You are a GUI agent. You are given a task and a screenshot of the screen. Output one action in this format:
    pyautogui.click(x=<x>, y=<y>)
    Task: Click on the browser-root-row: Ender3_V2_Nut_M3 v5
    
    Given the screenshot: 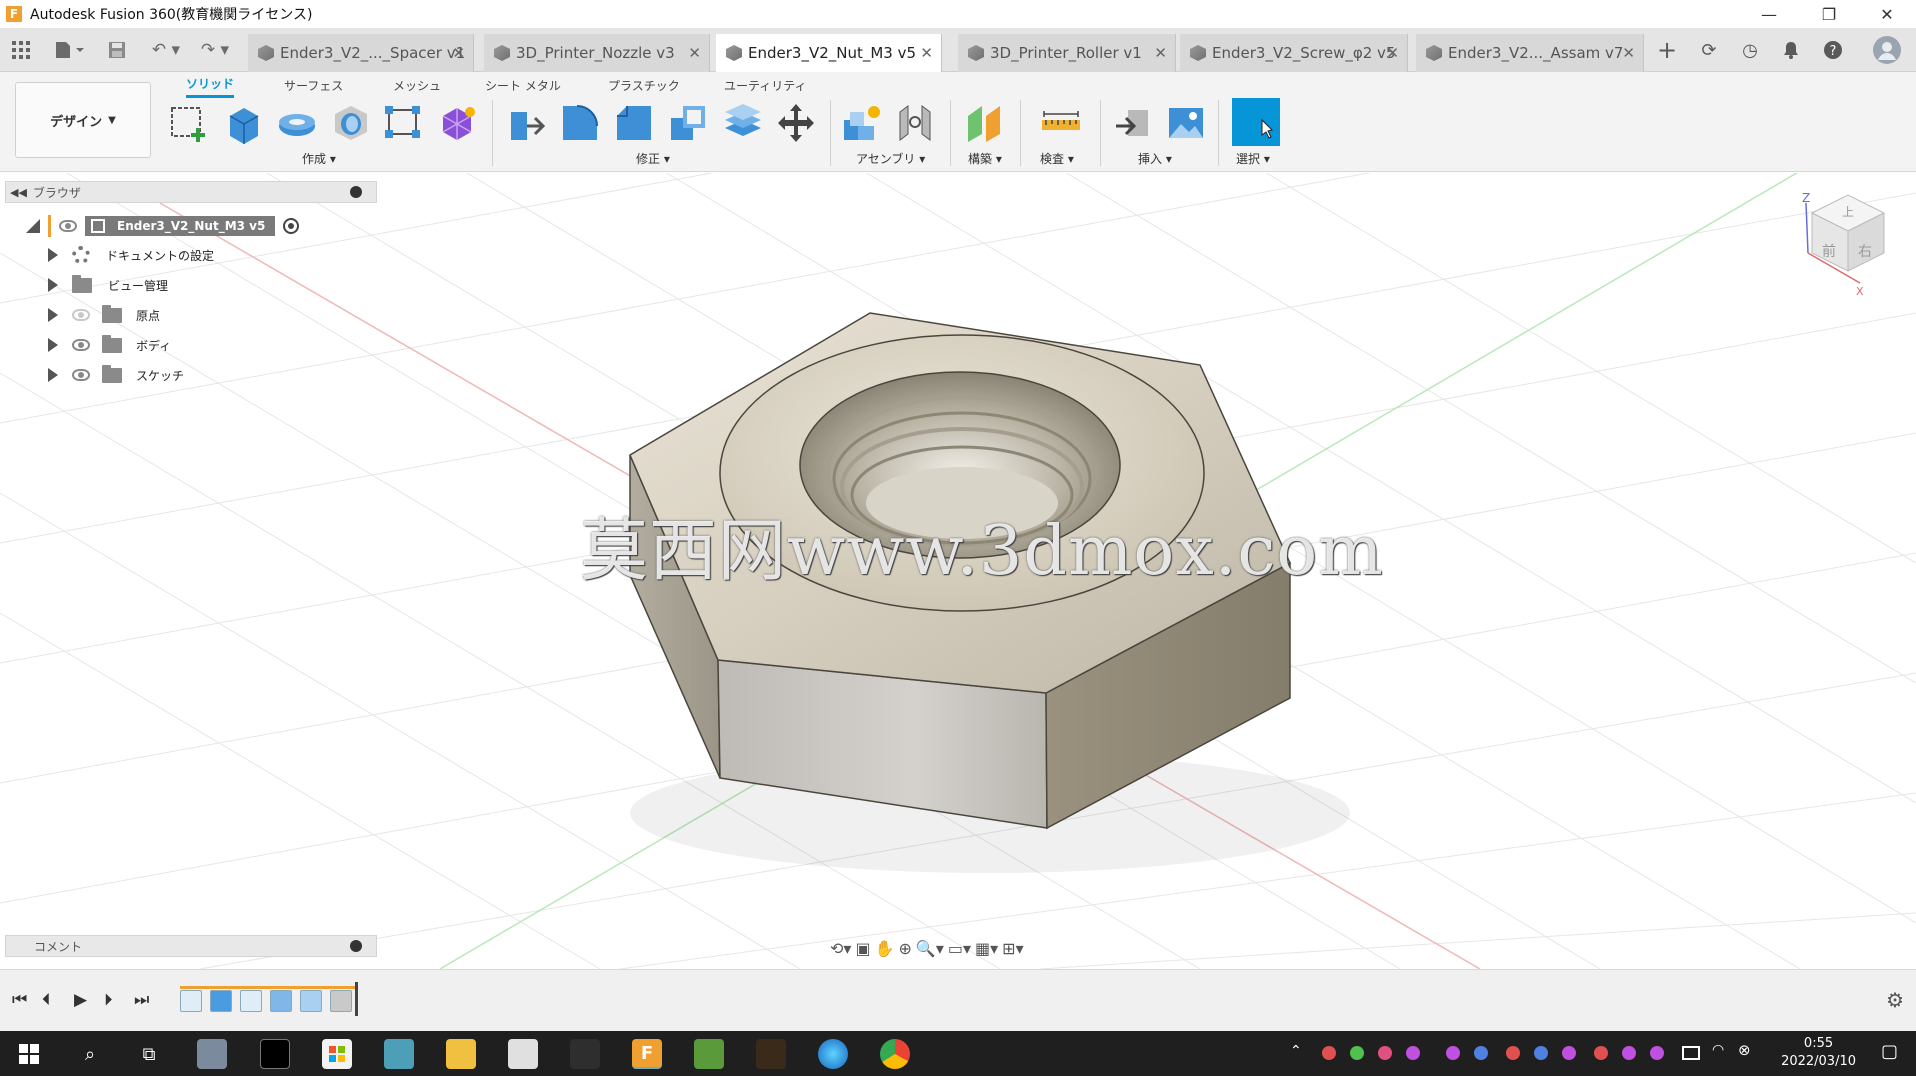 What is the action you would take?
    pyautogui.click(x=163, y=226)
    